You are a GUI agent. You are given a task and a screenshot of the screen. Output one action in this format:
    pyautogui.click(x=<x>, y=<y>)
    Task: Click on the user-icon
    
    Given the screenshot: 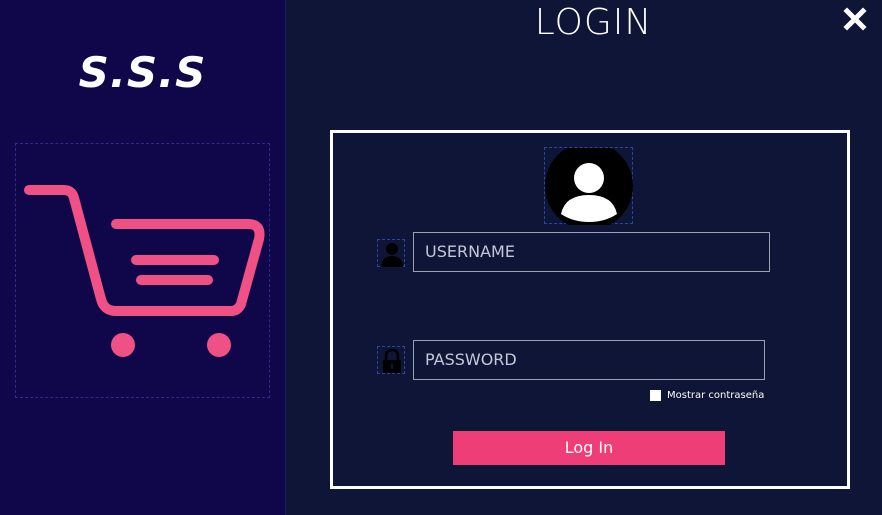 What is the action you would take?
    pyautogui.click(x=392, y=255)
    